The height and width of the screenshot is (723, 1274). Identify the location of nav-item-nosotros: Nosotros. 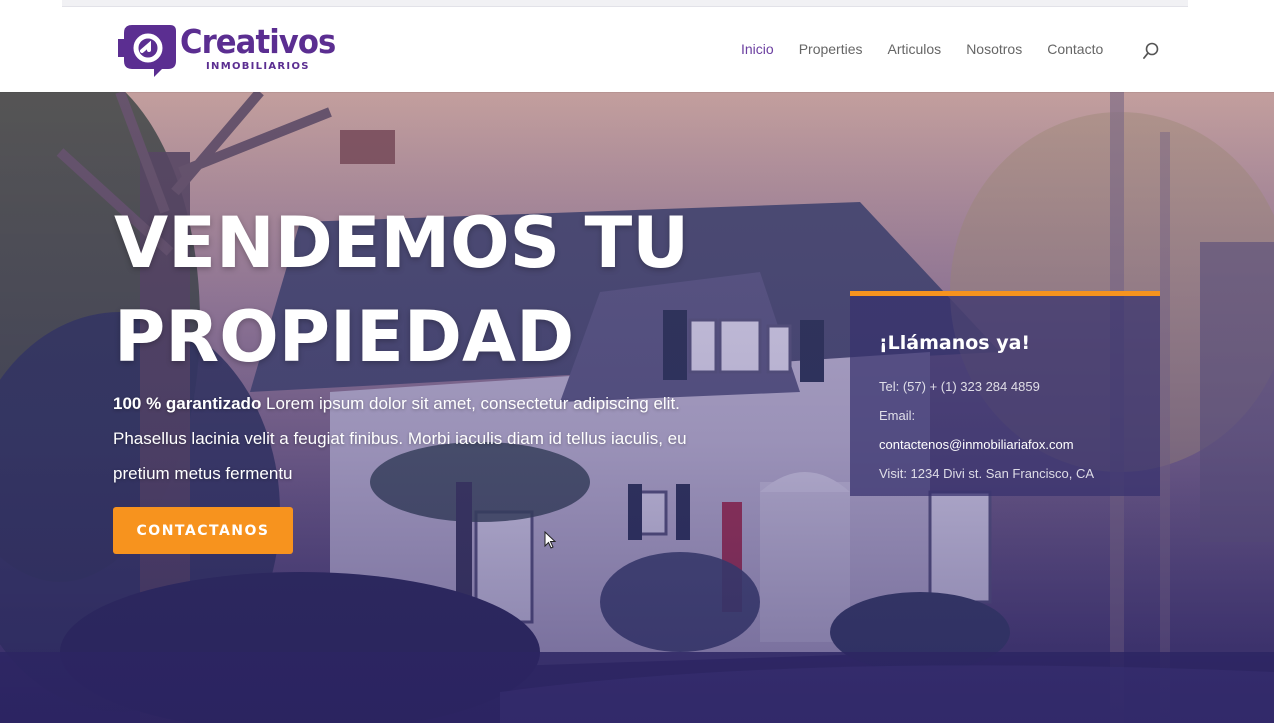
(994, 49).